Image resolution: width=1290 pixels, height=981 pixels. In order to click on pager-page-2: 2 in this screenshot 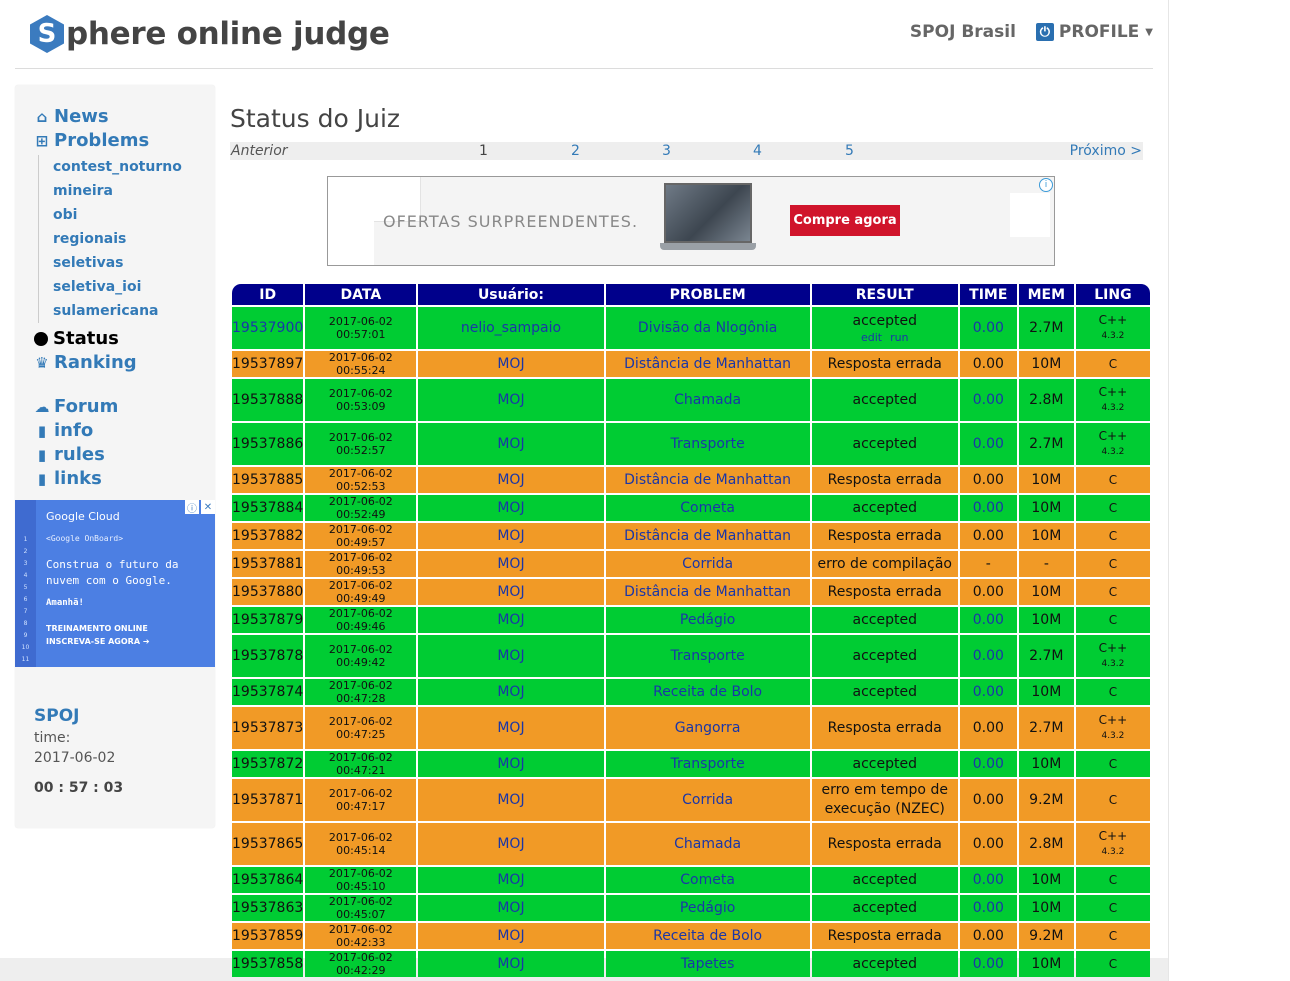, I will do `click(575, 151)`.